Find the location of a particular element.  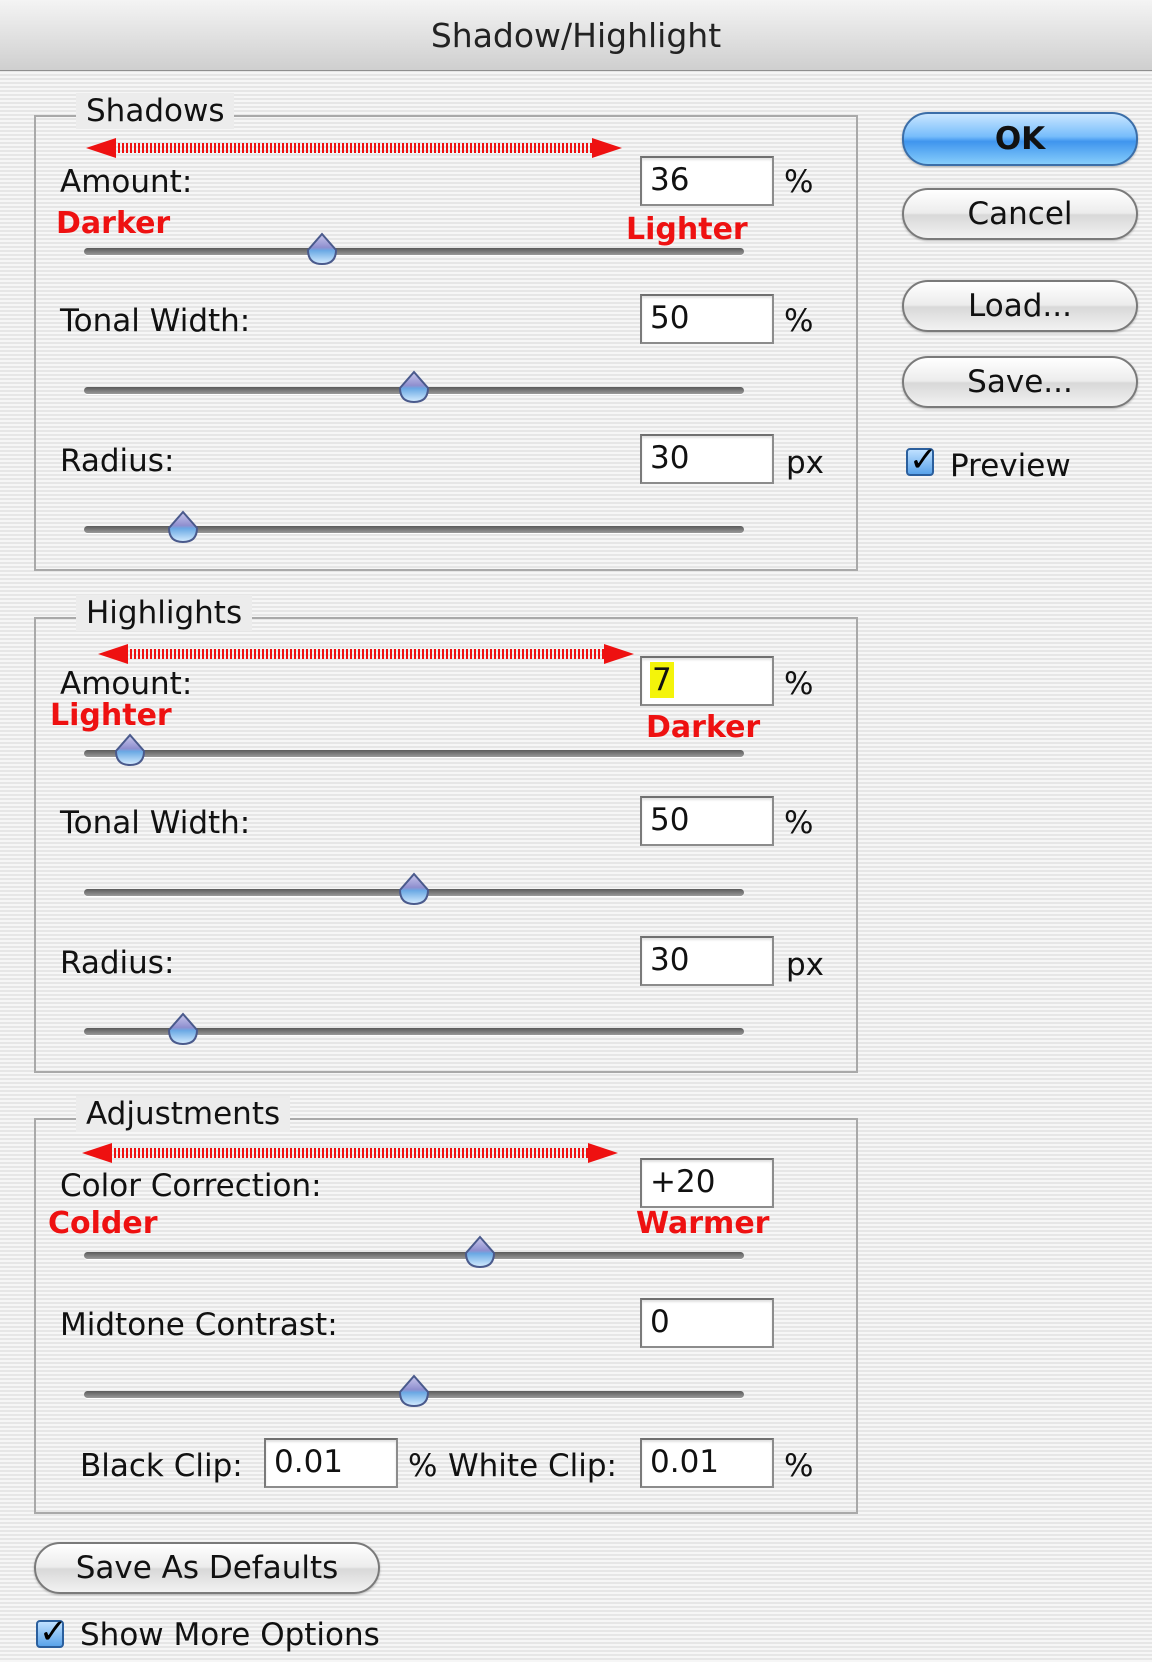

shadows-radius-thumb is located at coordinates (183, 527).